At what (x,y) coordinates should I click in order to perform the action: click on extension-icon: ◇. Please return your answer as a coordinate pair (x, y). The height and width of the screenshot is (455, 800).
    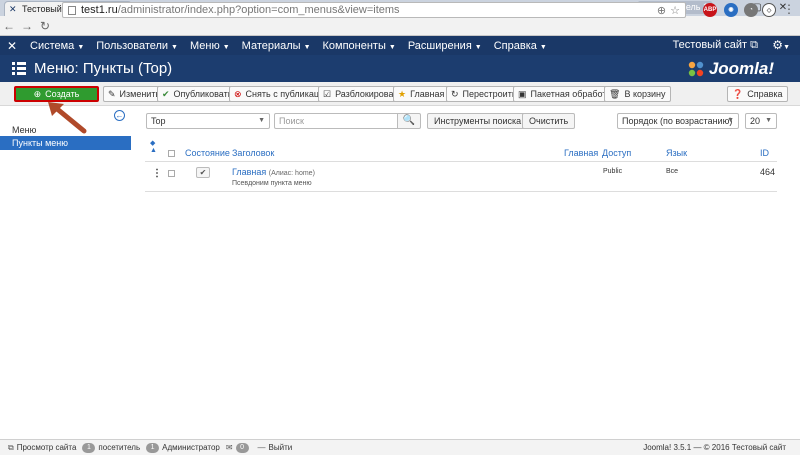
    Looking at the image, I should click on (769, 10).